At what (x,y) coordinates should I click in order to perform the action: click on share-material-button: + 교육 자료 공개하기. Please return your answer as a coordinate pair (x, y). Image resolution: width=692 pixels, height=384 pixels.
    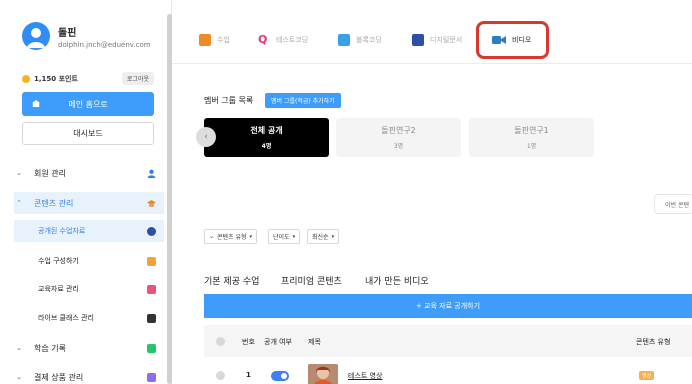
    Looking at the image, I should click on (448, 306).